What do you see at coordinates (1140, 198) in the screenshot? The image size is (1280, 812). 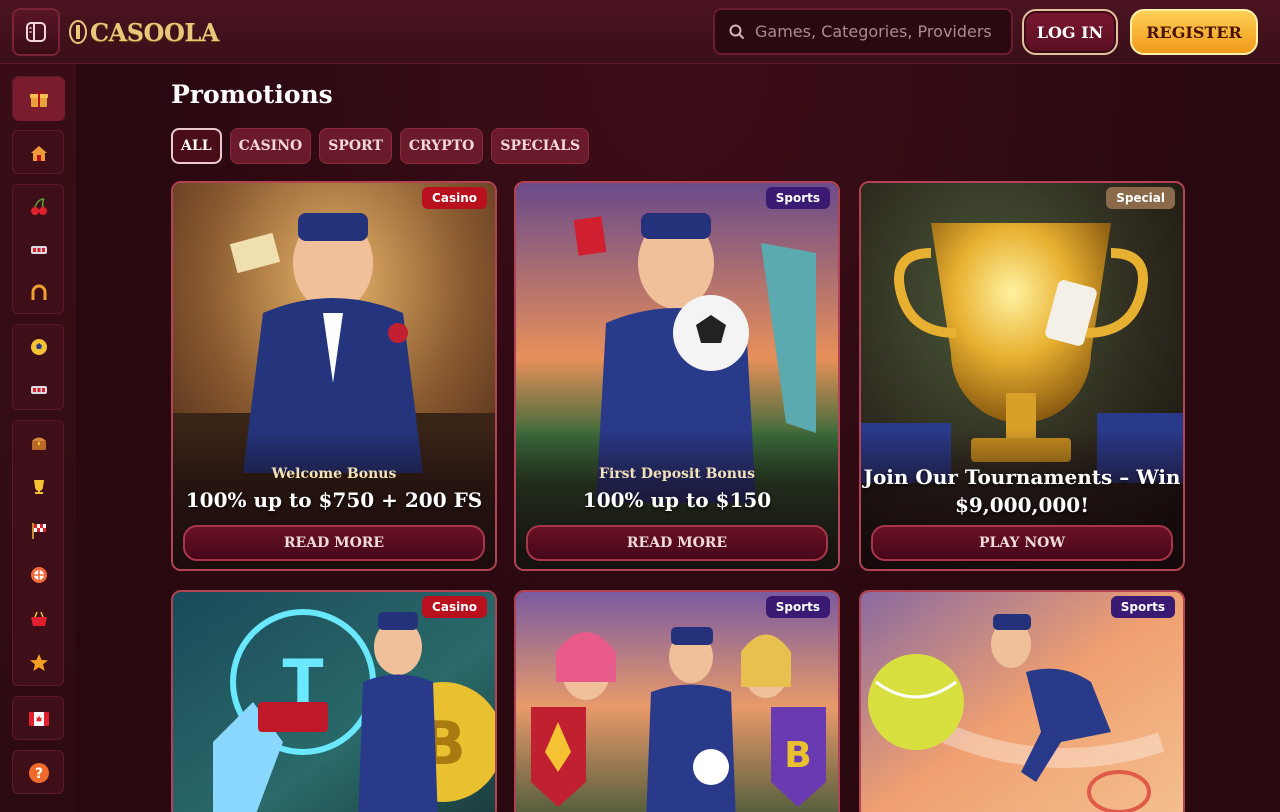 I see `category-badge: Special` at bounding box center [1140, 198].